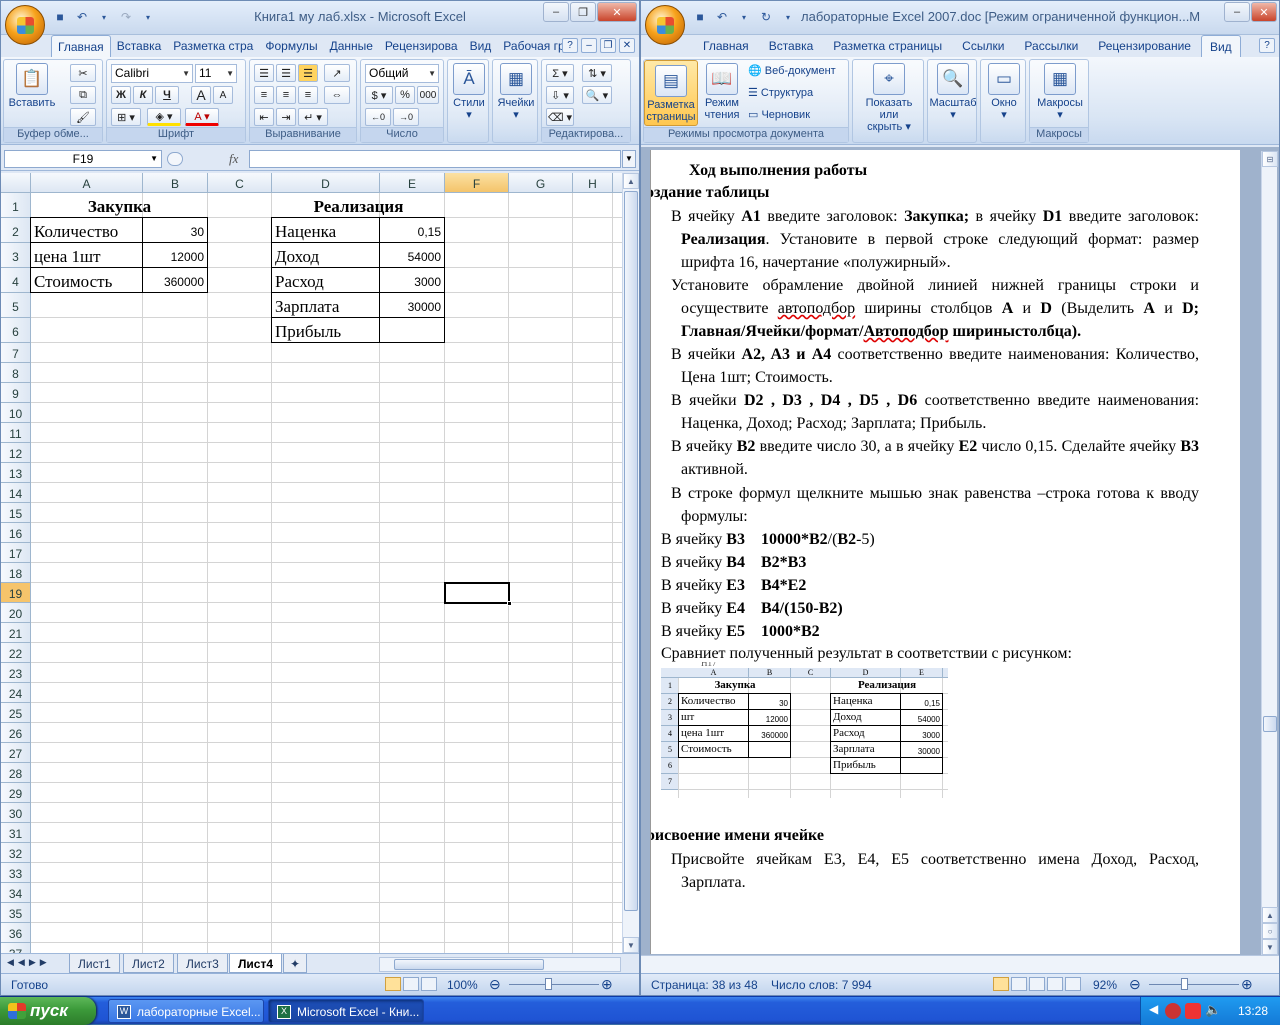 The width and height of the screenshot is (1280, 1025). What do you see at coordinates (16, 653) in the screenshot?
I see `row-header-22: 22` at bounding box center [16, 653].